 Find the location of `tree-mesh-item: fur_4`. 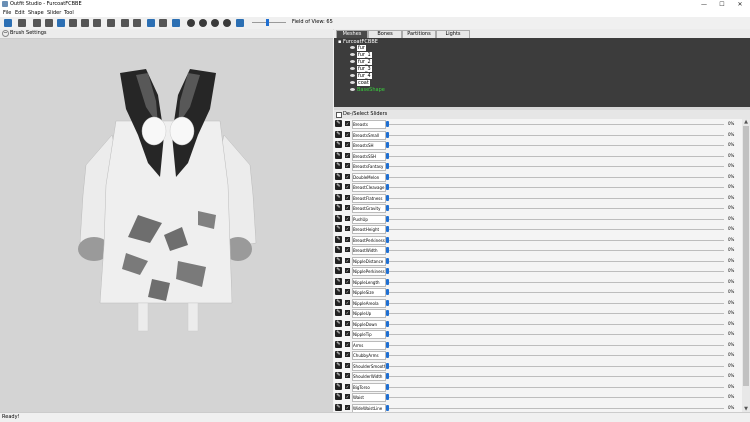

tree-mesh-item: fur_4 is located at coordinates (361, 76).